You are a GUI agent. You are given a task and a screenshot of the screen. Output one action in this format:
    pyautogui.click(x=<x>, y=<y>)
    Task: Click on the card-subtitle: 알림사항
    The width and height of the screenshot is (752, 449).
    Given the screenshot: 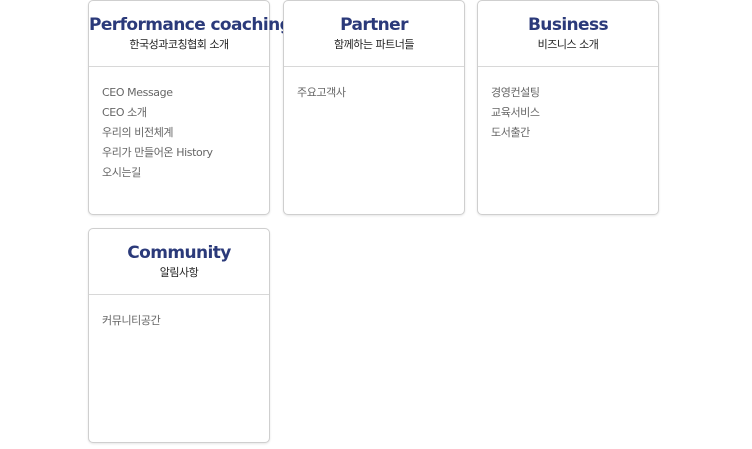 What is the action you would take?
    pyautogui.click(x=179, y=272)
    